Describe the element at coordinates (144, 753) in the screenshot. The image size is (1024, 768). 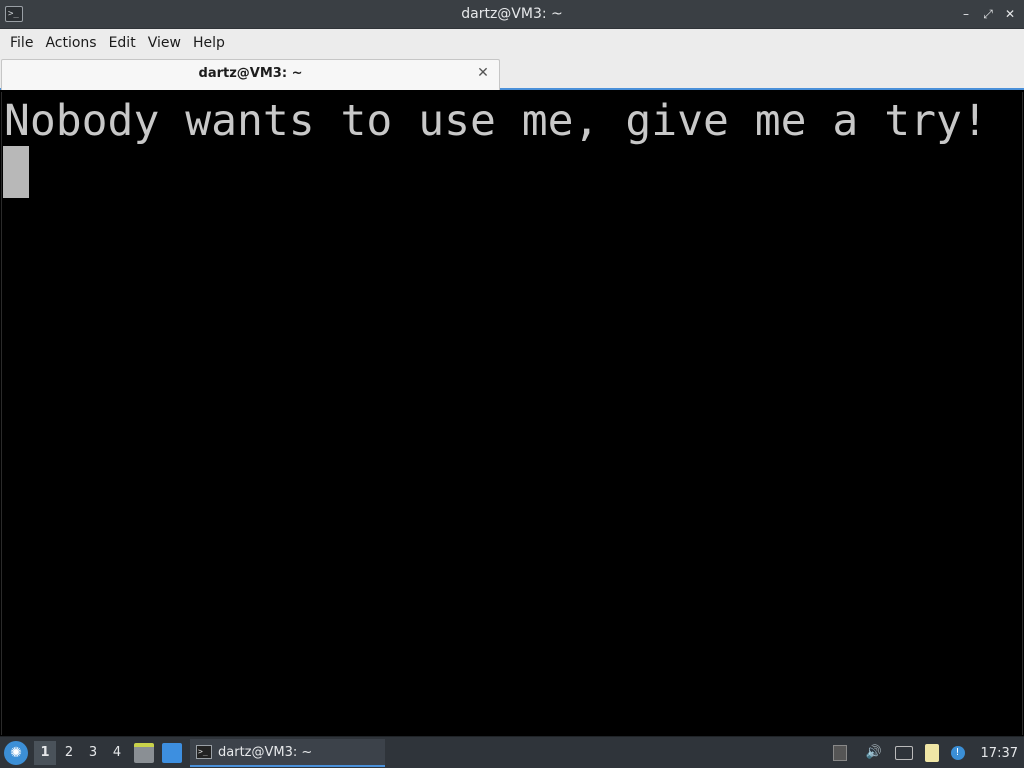
I see `file-manager-icon` at that location.